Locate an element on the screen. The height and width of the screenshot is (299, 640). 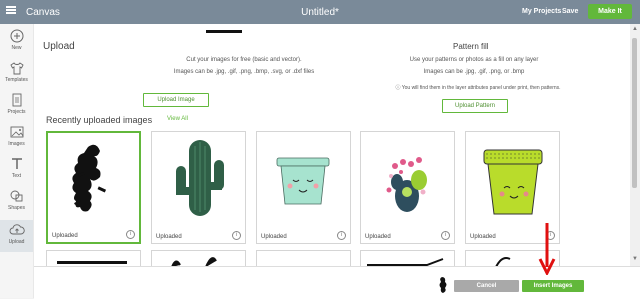
shirt-icon is located at coordinates (16, 68).